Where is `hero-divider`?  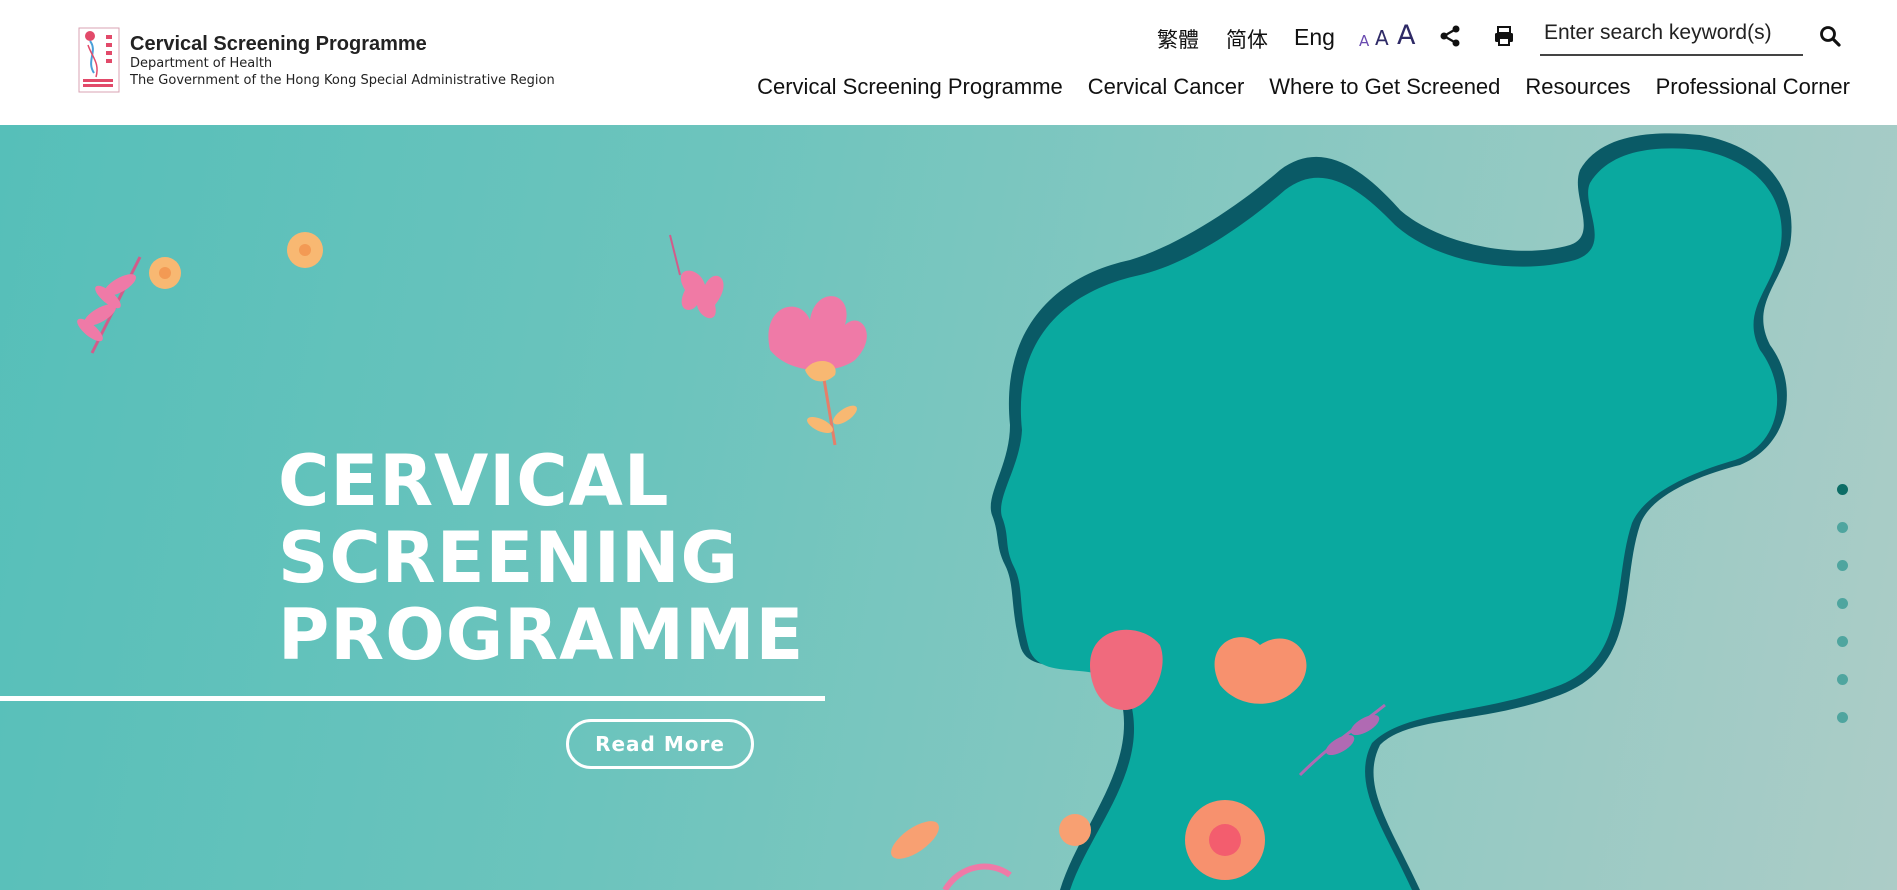 hero-divider is located at coordinates (412, 698).